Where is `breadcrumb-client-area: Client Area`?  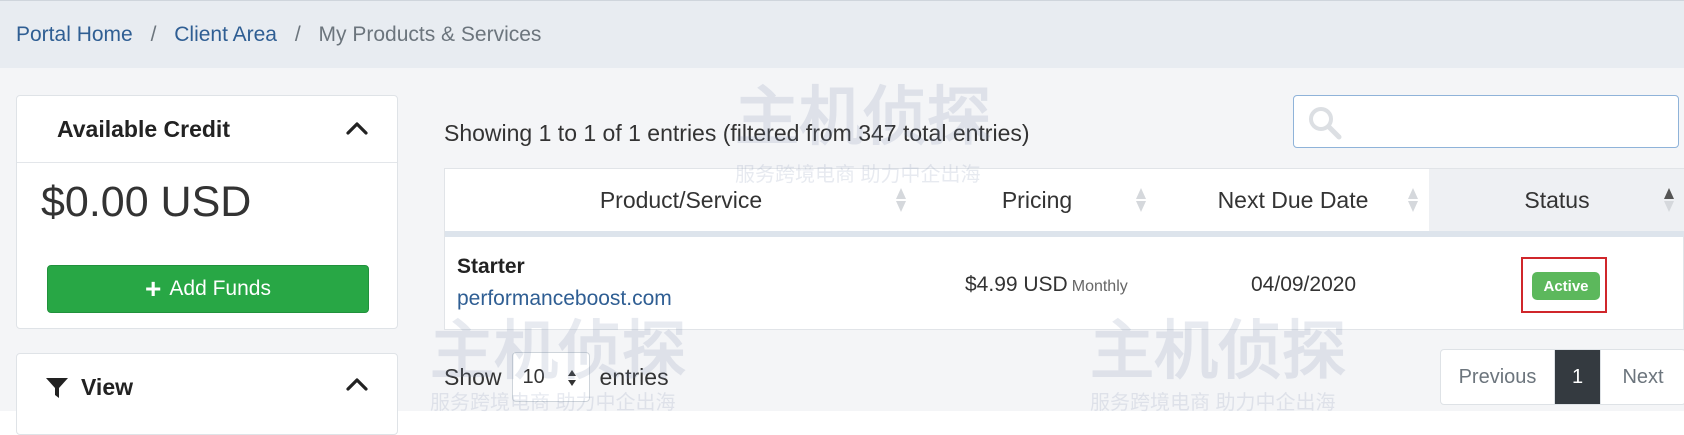 breadcrumb-client-area: Client Area is located at coordinates (225, 34).